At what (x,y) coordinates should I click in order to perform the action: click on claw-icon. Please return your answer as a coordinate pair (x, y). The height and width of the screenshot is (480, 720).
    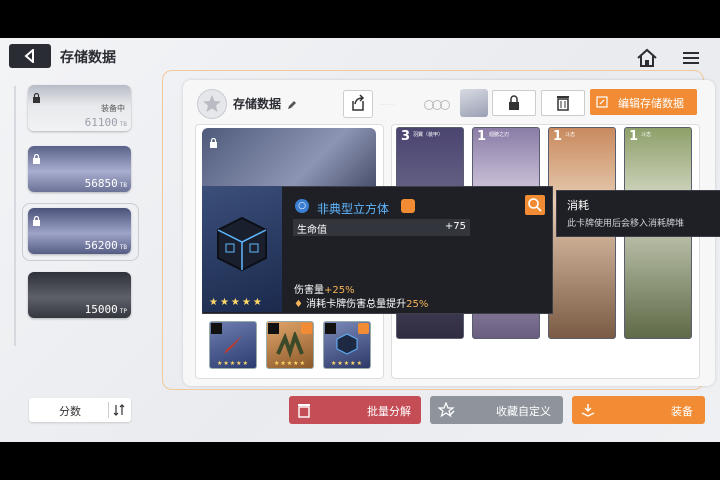
    Looking at the image, I should click on (290, 345).